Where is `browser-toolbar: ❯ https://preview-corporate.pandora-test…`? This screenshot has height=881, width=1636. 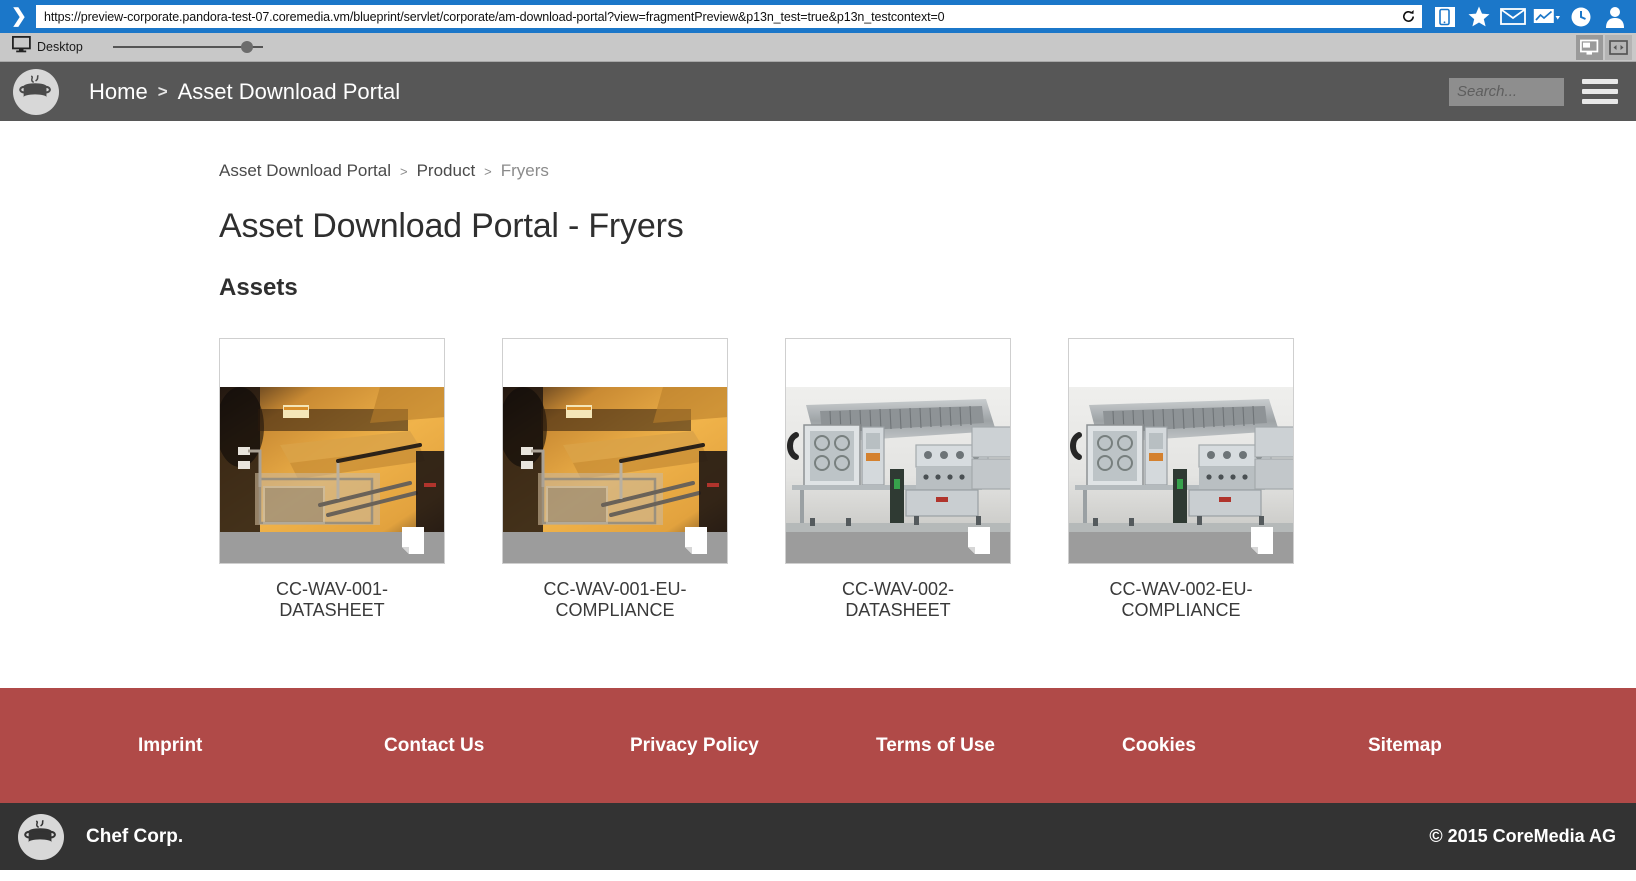
browser-toolbar: ❯ https://preview-corporate.pandora-test… is located at coordinates (818, 16).